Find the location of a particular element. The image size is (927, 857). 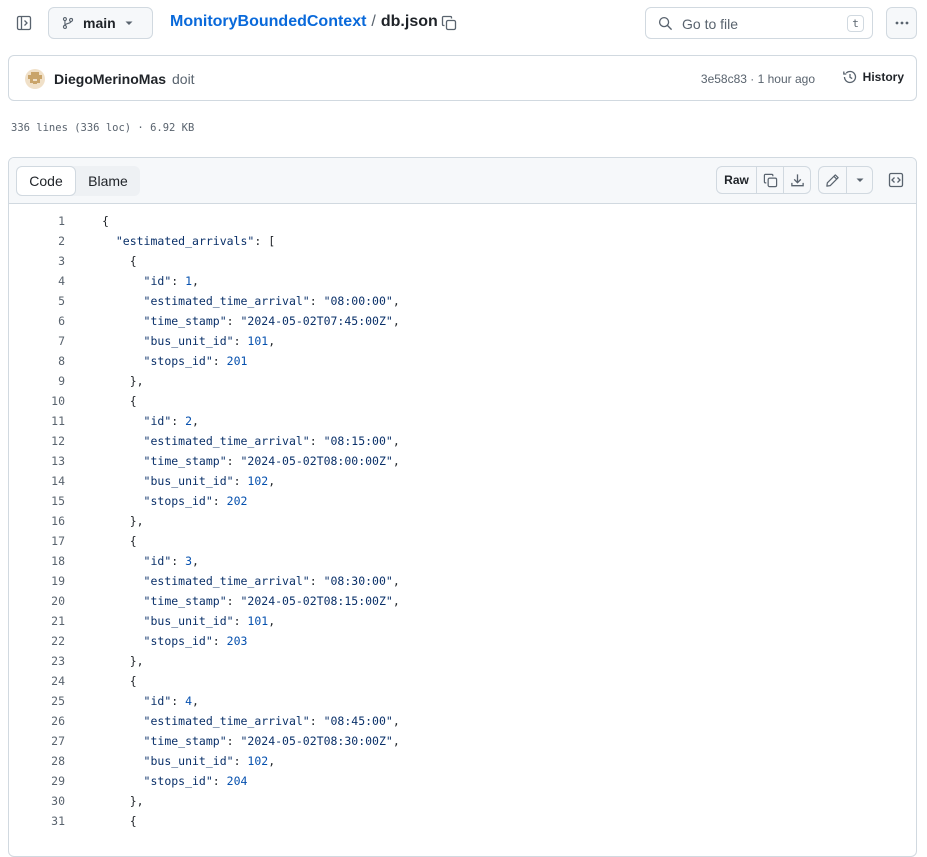

line-number: 8 is located at coordinates (37, 361).